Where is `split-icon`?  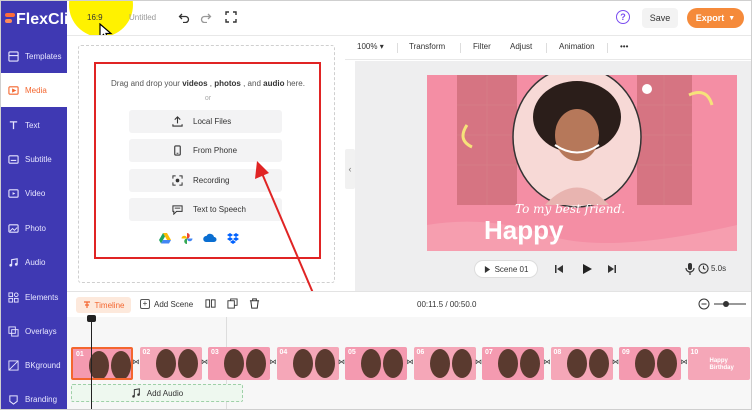
split-icon is located at coordinates (210, 303).